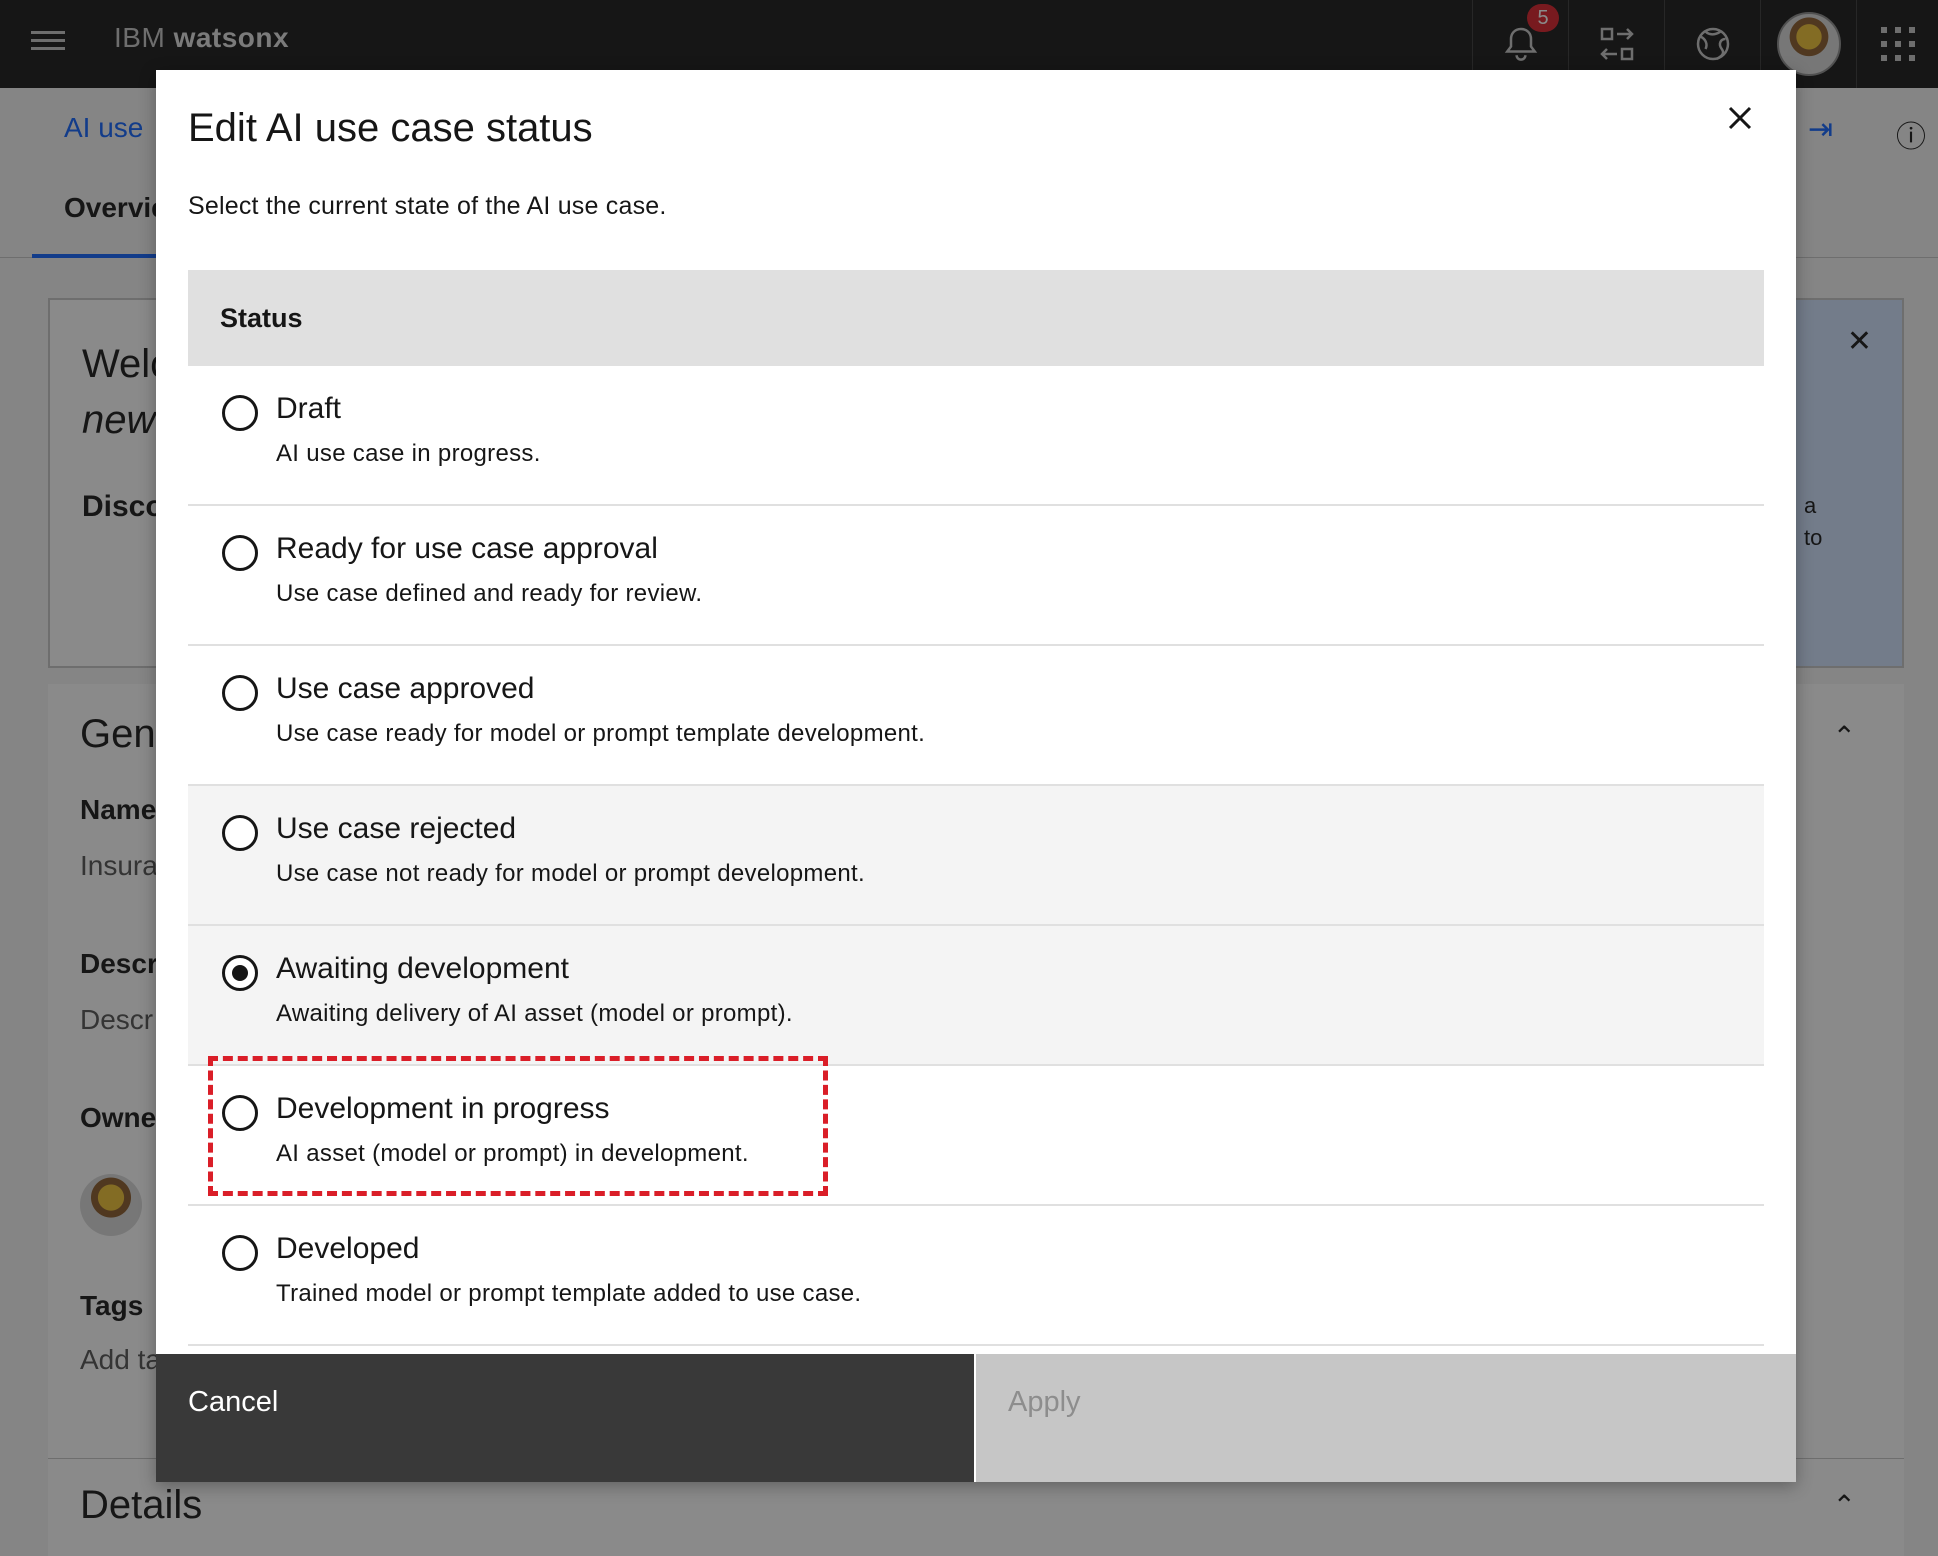 Image resolution: width=1938 pixels, height=1556 pixels. I want to click on modal-footer: Cancel Apply, so click(976, 1418).